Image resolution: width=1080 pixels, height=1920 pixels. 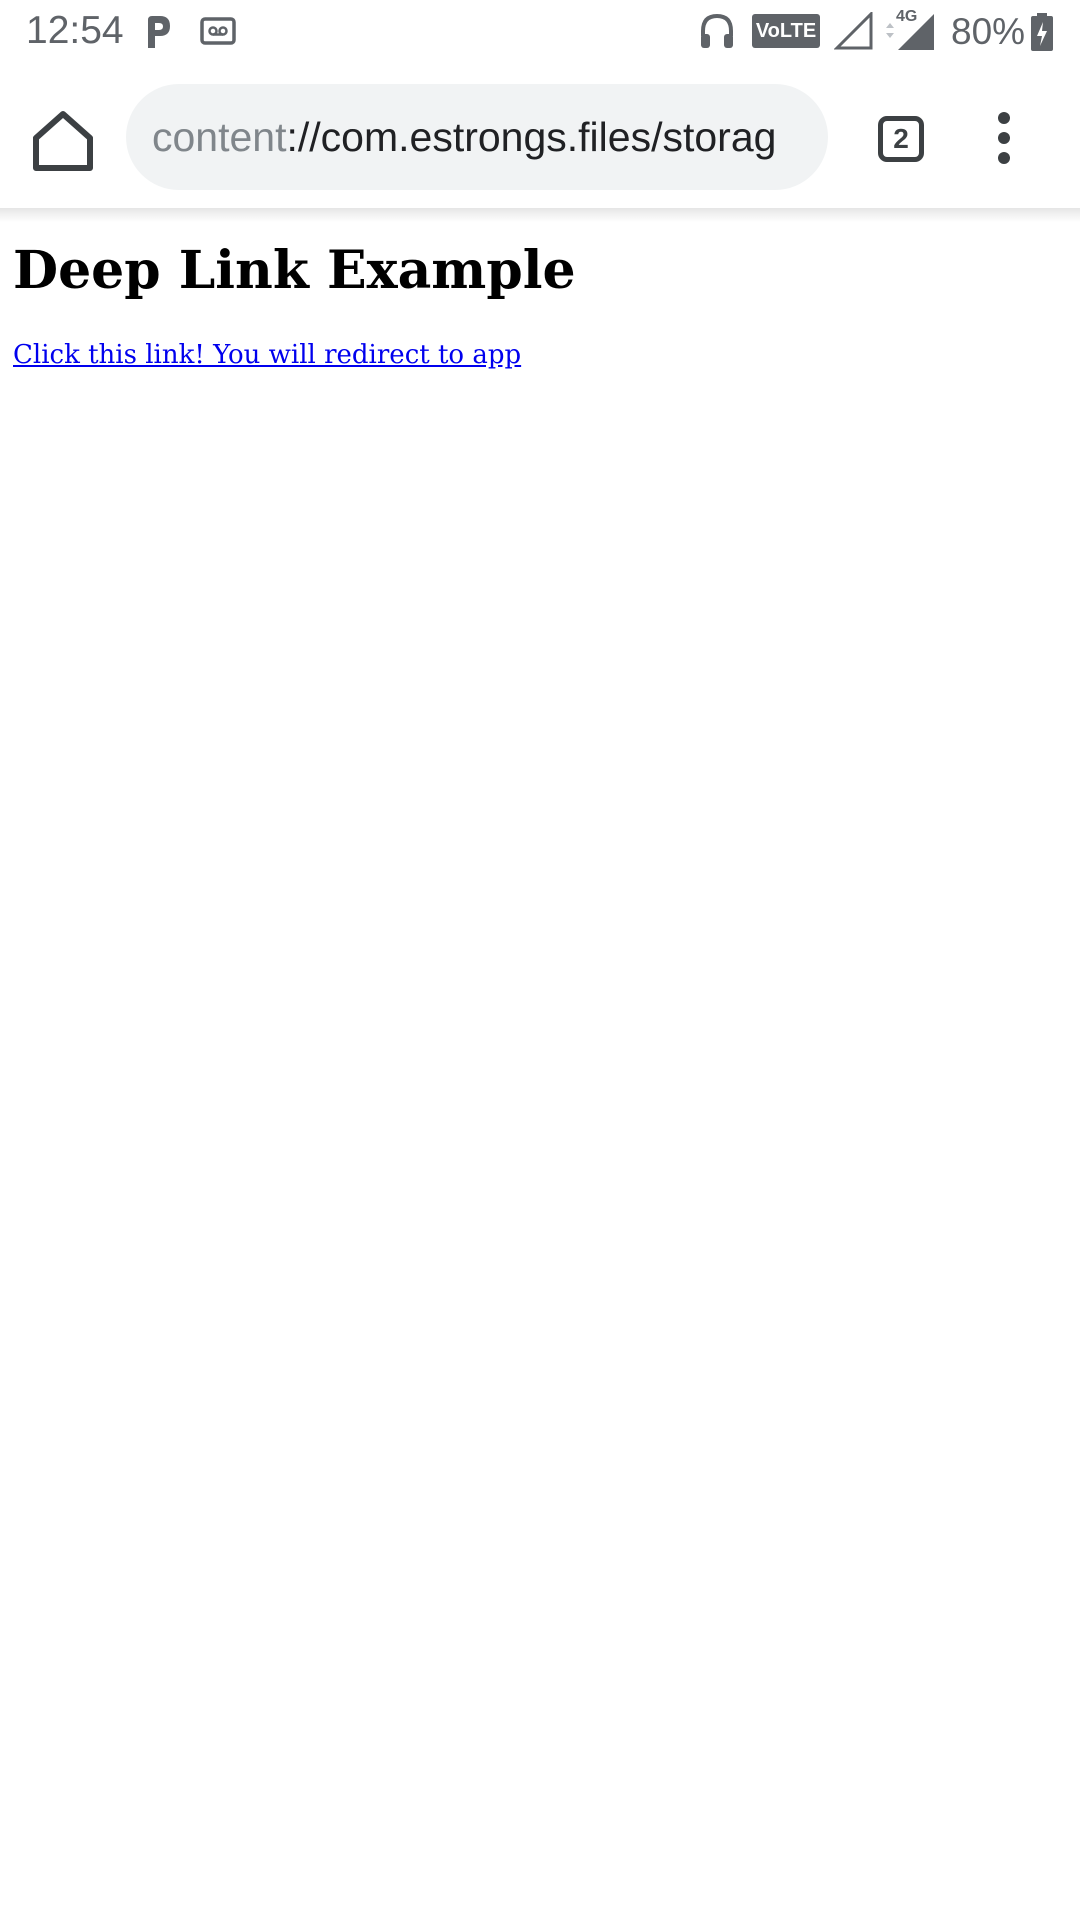 I want to click on status-time: 12:54, so click(x=75, y=30).